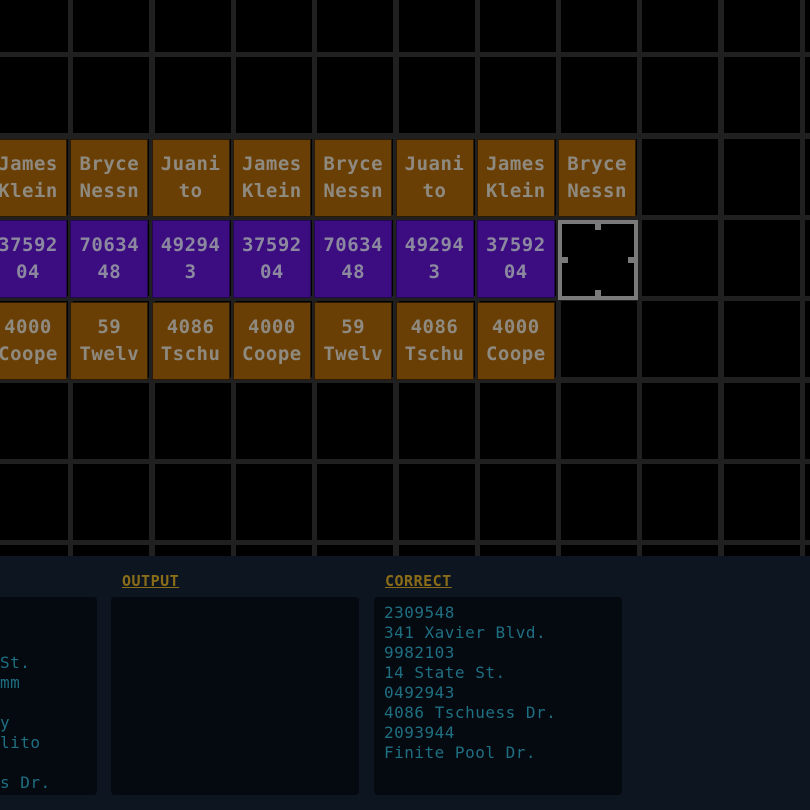 The width and height of the screenshot is (810, 810). What do you see at coordinates (419, 652) in the screenshot?
I see `text-line: 9982103` at bounding box center [419, 652].